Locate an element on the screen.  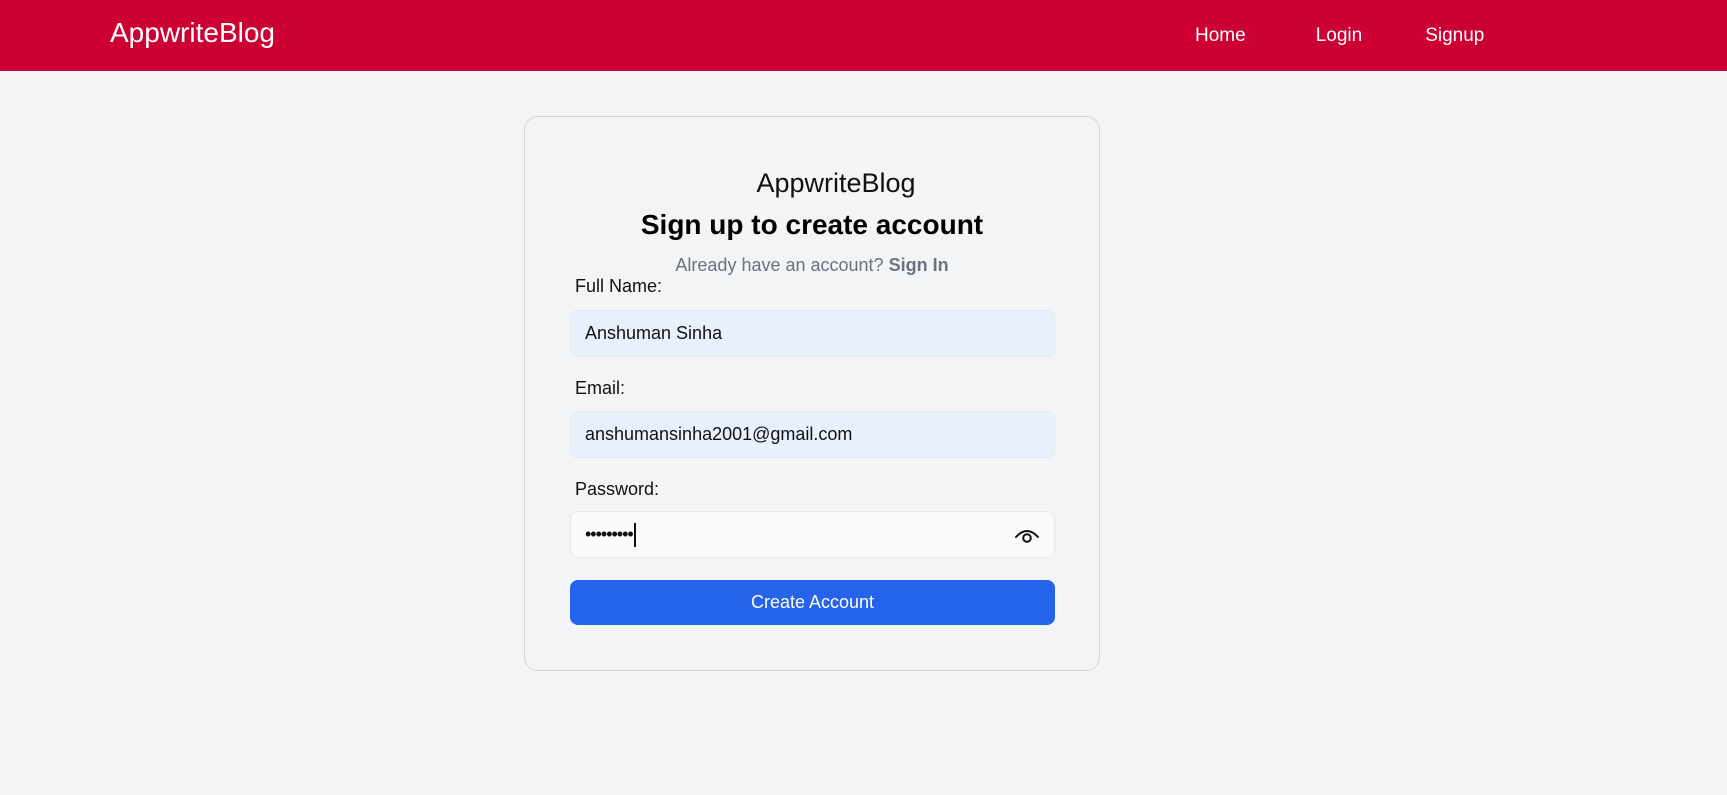
full-name-input: Anshuman Sinha is located at coordinates (812, 333).